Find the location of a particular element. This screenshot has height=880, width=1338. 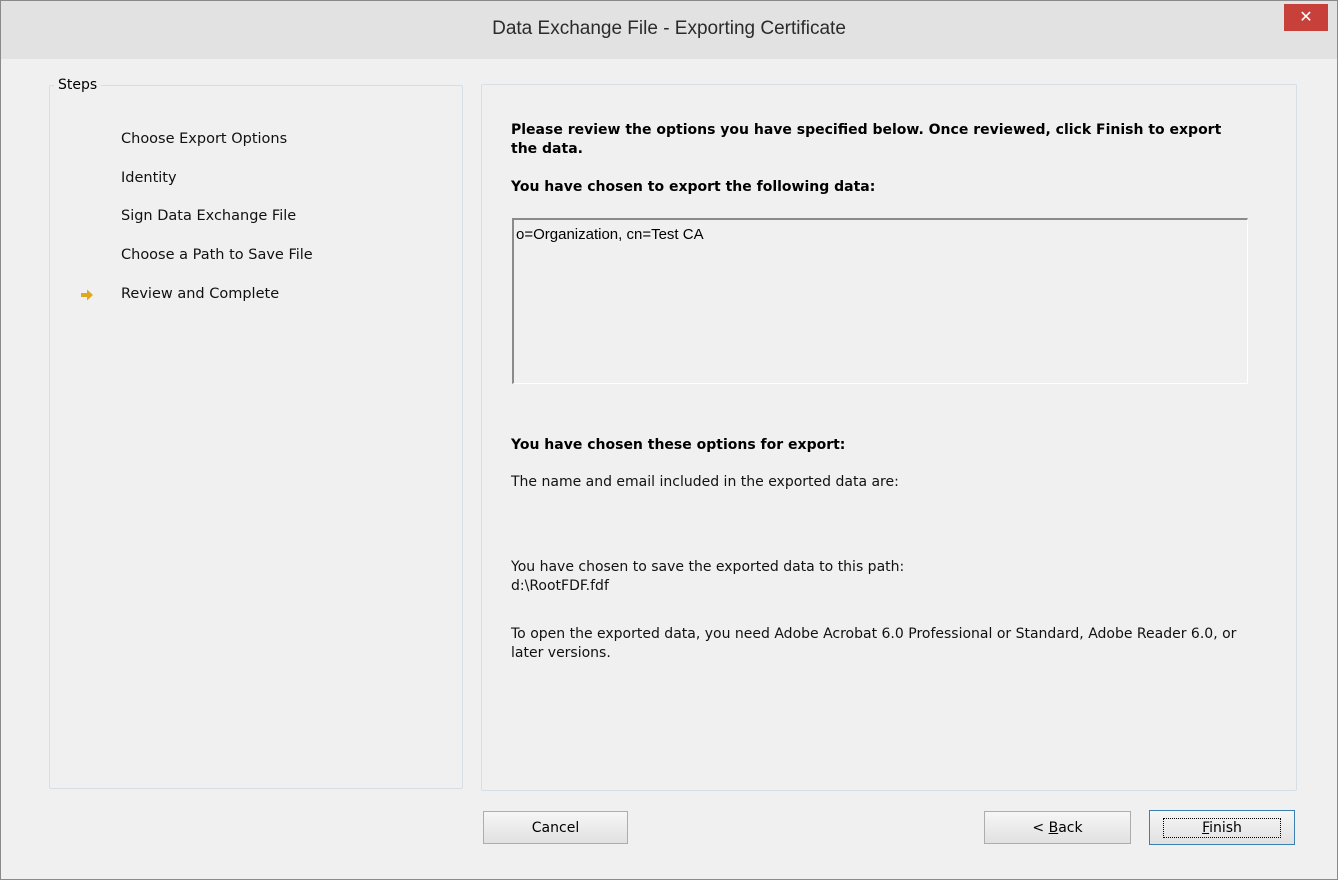

steps-legend: Steps is located at coordinates (78, 85).